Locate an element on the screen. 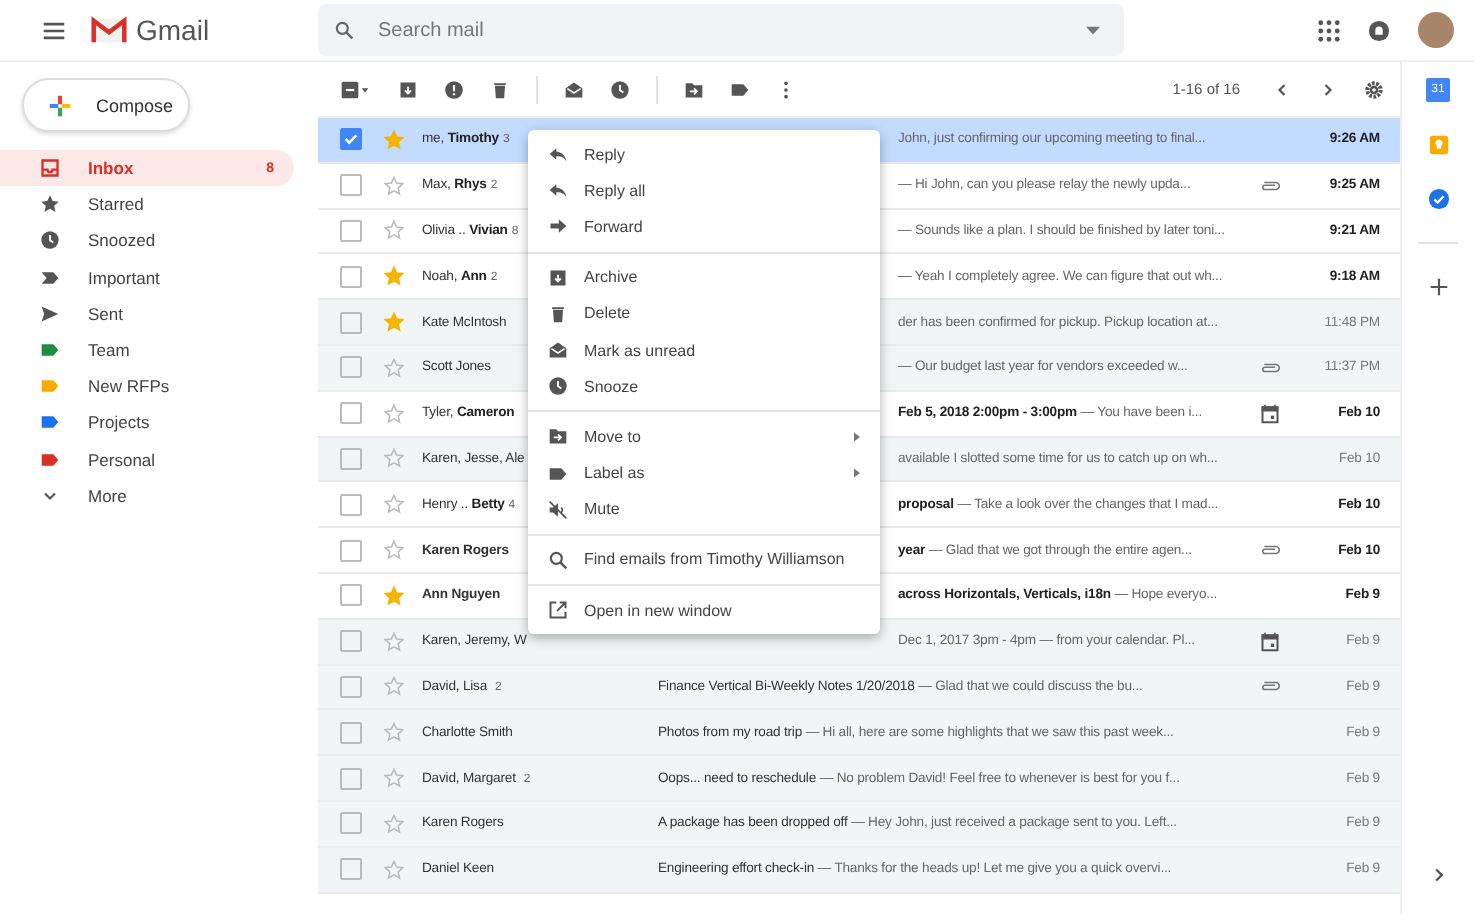 The image size is (1474, 914). sidebar-label: Projects is located at coordinates (120, 422).